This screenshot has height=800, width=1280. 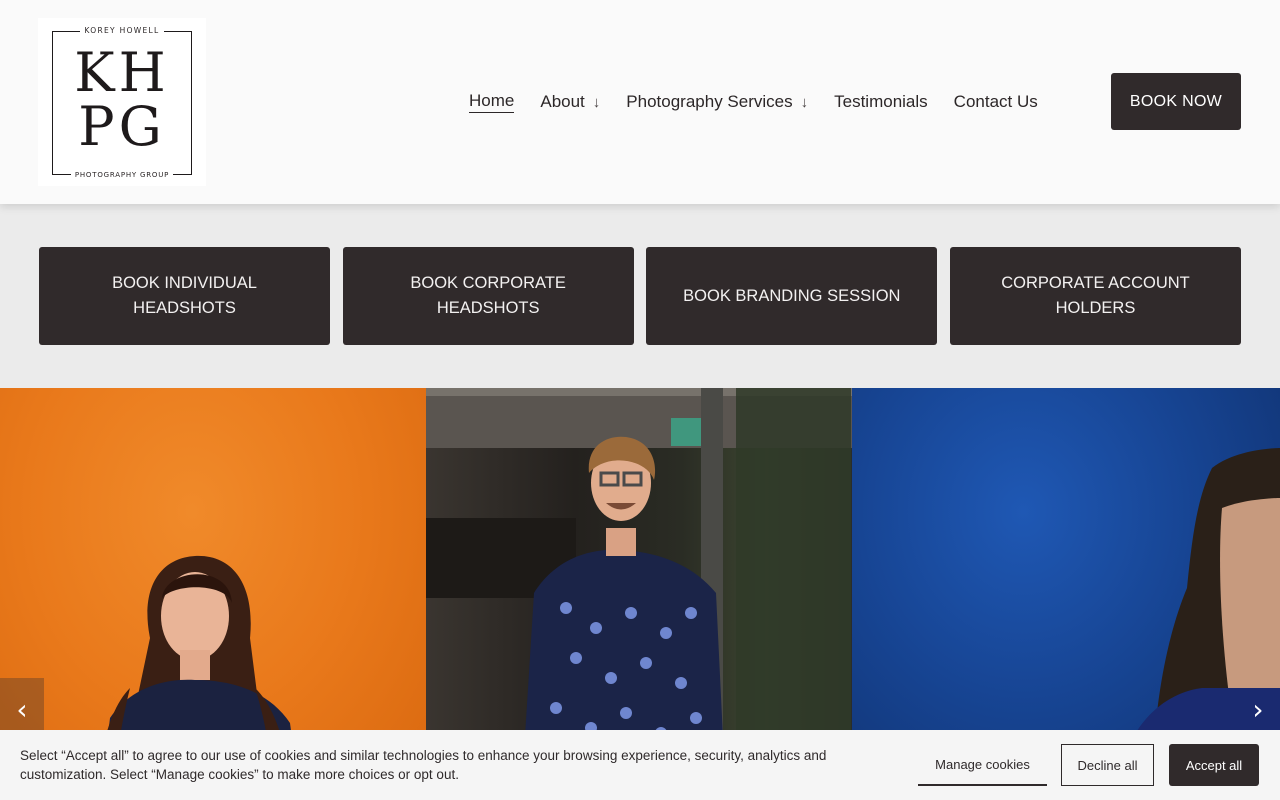 I want to click on nav-item-about: About ↓, so click(x=570, y=102).